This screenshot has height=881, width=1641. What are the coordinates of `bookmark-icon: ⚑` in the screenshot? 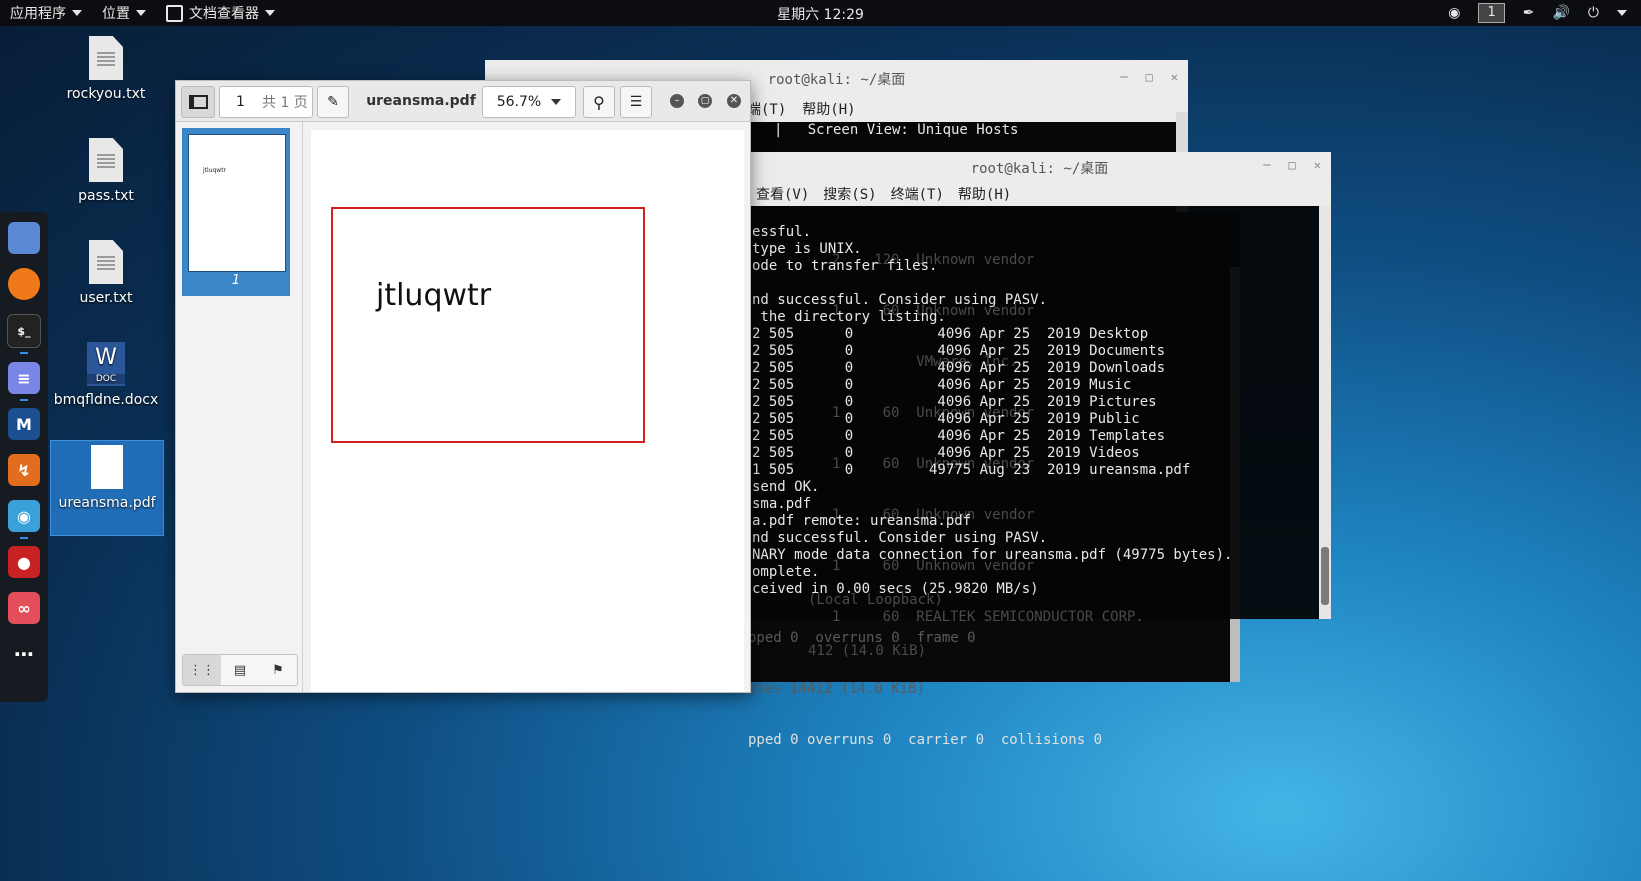 It's located at (278, 670).